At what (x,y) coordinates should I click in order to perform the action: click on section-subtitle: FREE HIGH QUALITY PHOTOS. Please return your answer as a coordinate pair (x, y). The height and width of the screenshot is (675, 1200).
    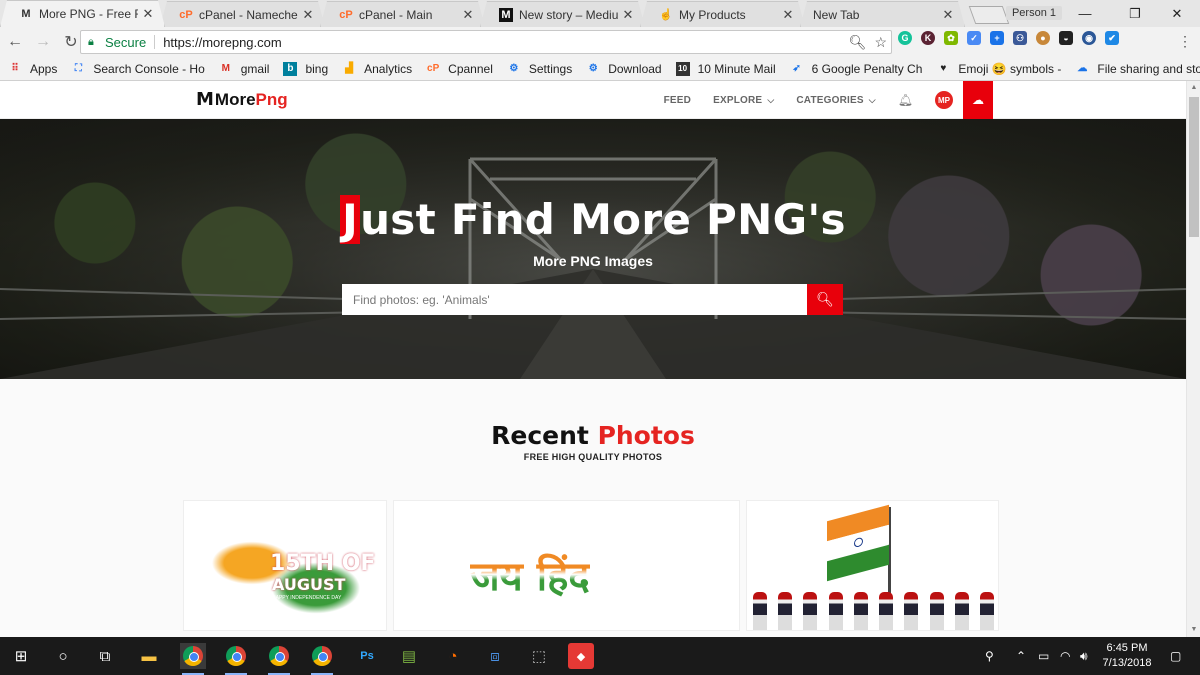
    Looking at the image, I should click on (593, 457).